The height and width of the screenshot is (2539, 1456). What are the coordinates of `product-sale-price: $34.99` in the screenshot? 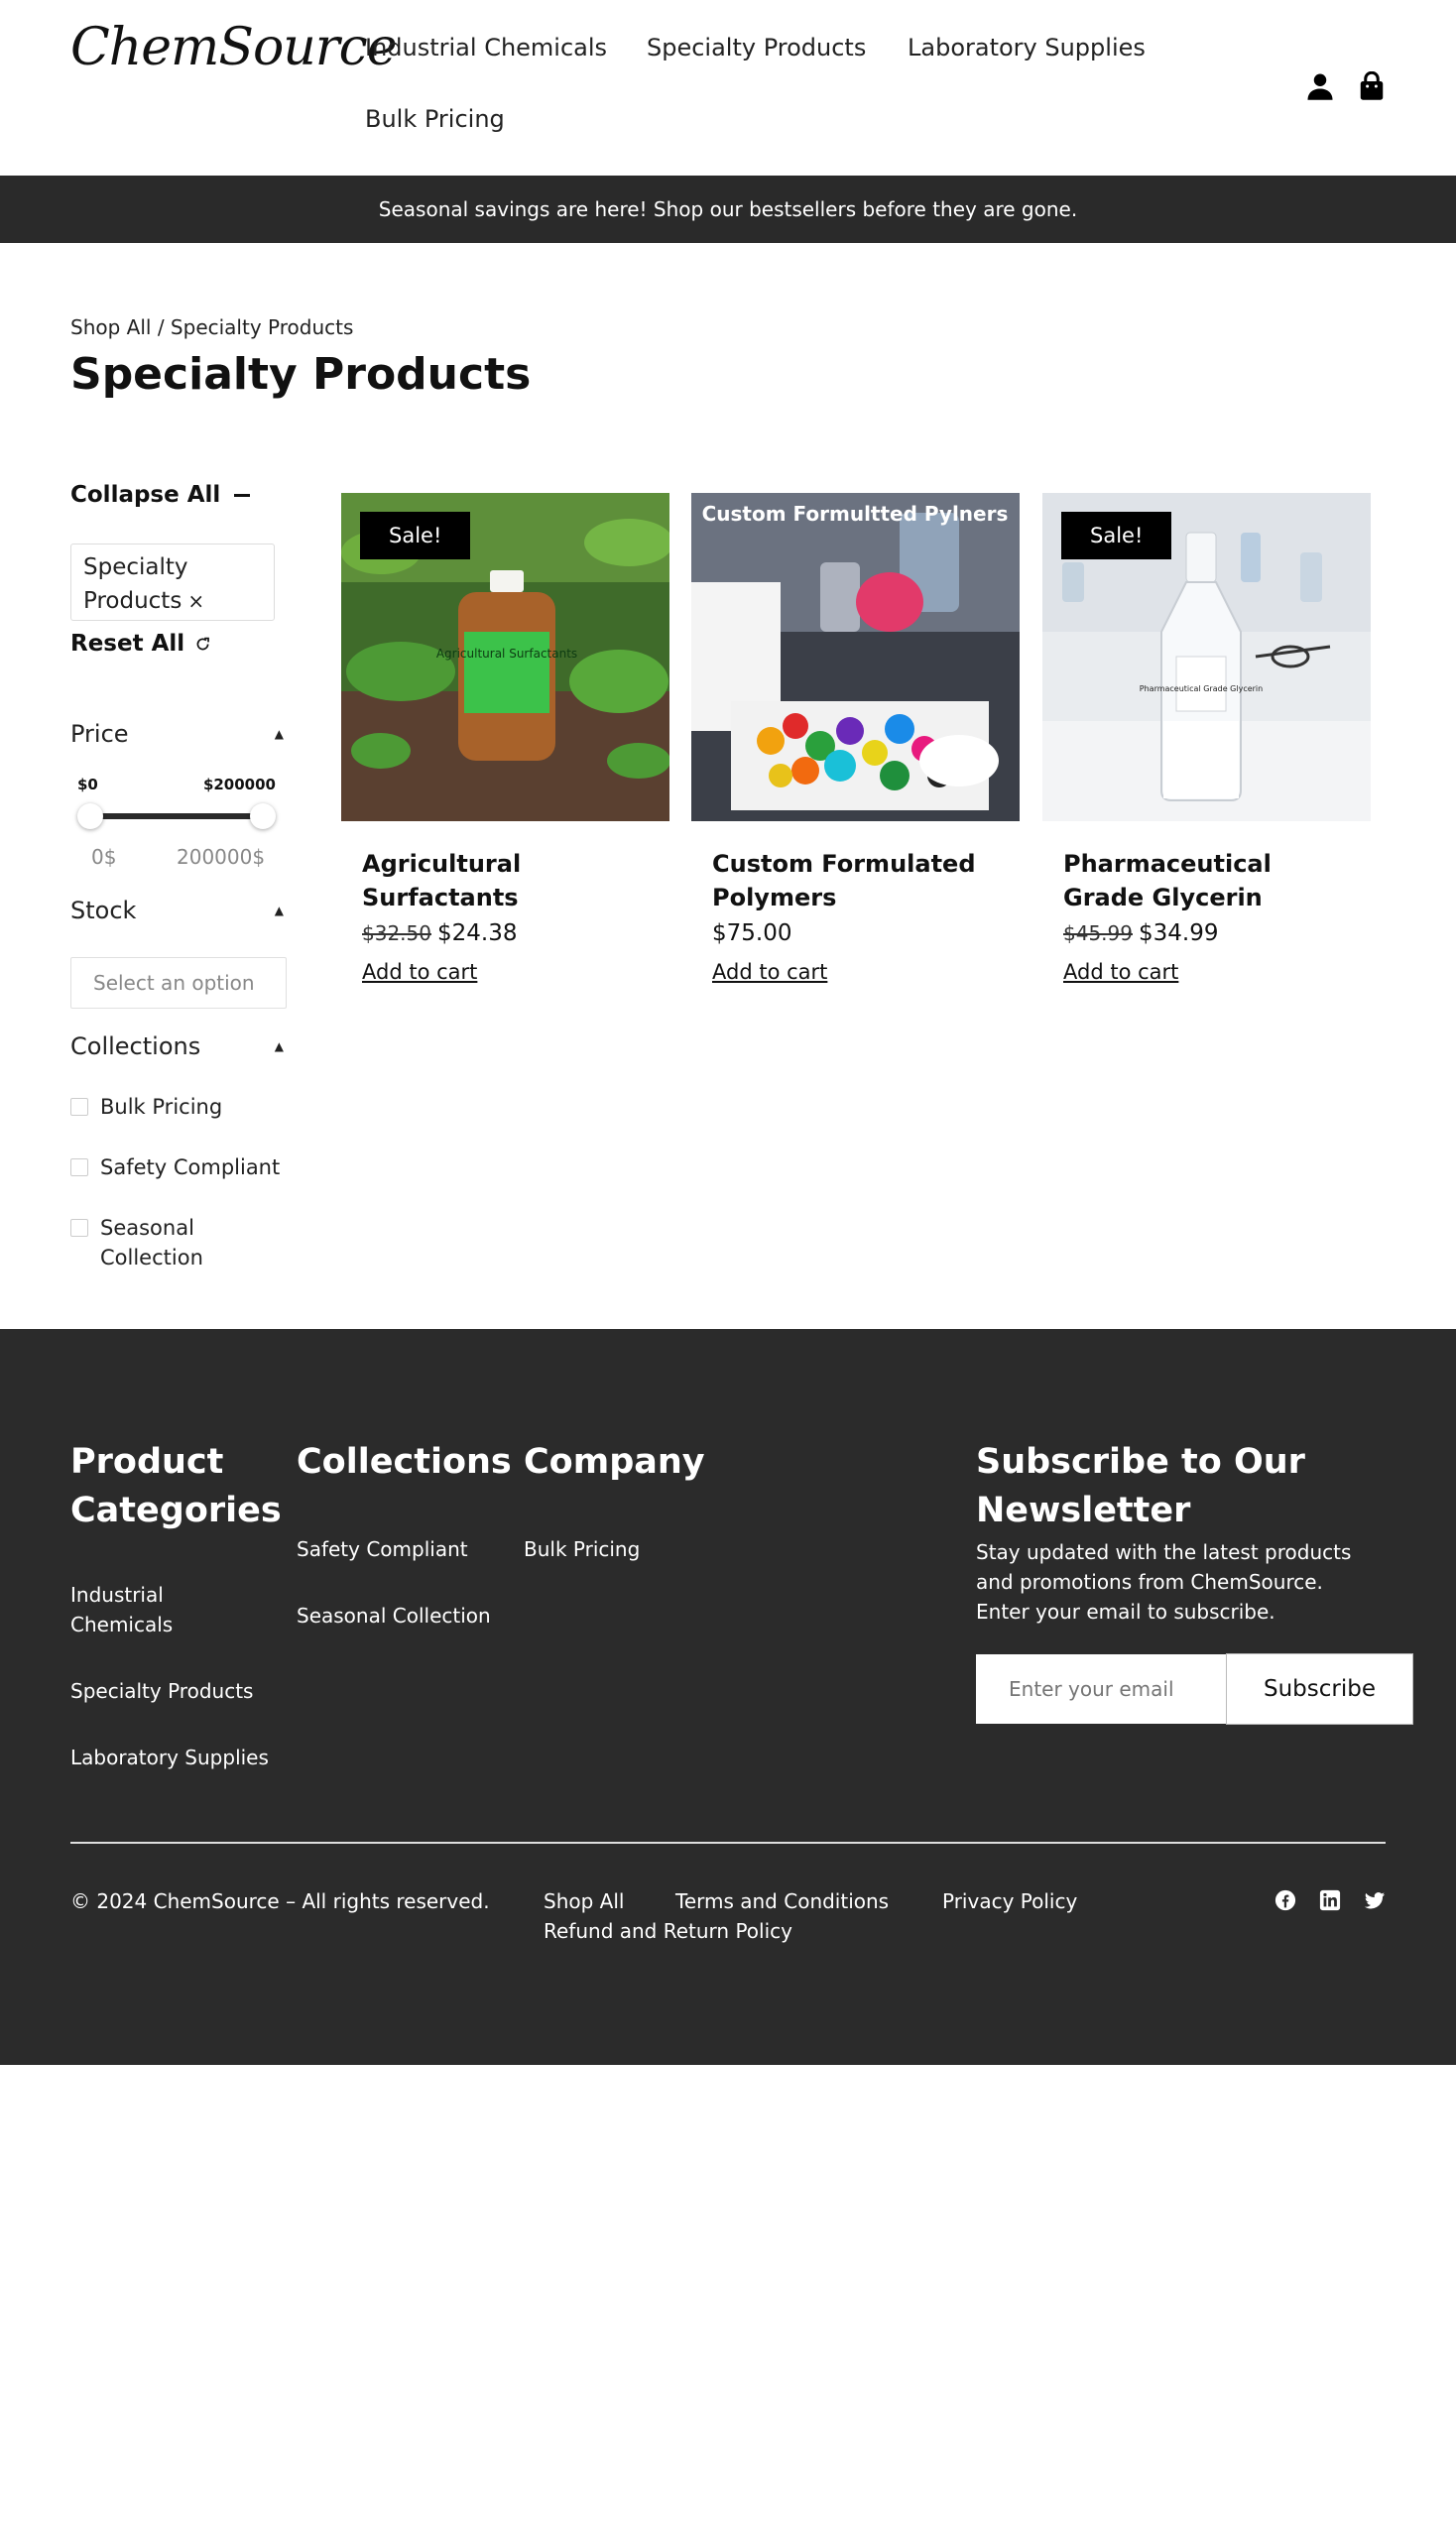 It's located at (1178, 933).